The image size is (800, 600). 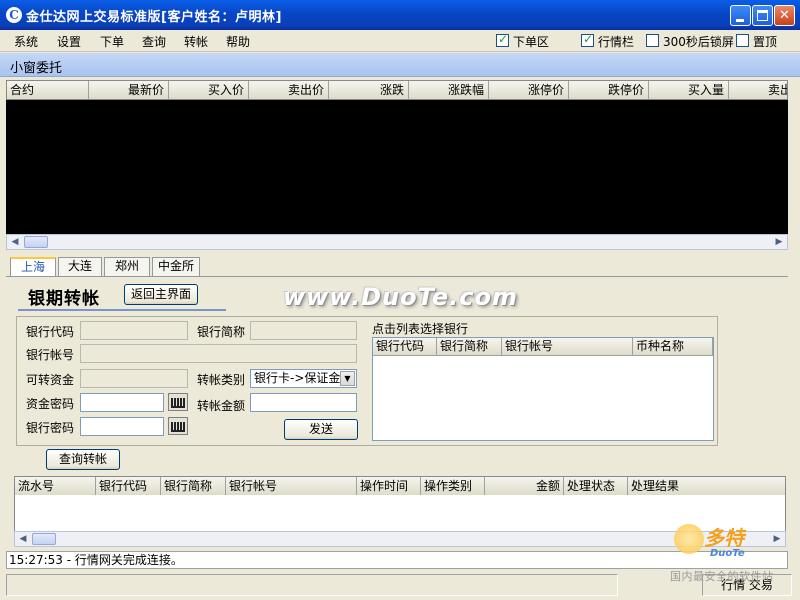 I want to click on app-icon: C, so click(x=14, y=15).